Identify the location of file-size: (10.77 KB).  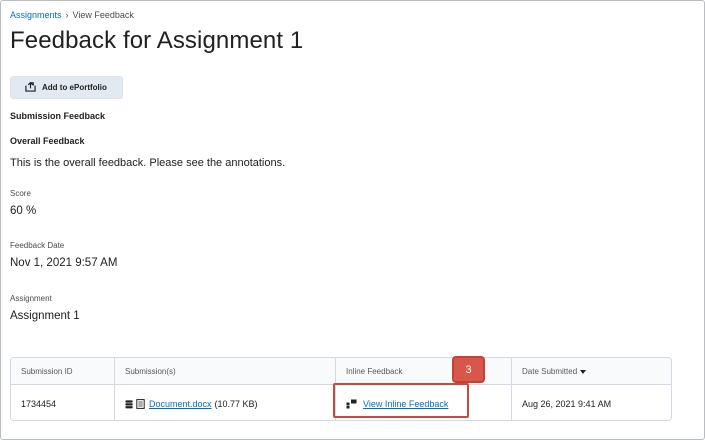
(236, 403).